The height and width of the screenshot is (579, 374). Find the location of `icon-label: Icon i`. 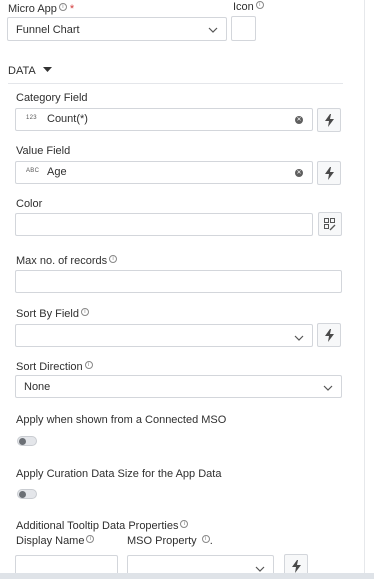

icon-label: Icon i is located at coordinates (248, 7).